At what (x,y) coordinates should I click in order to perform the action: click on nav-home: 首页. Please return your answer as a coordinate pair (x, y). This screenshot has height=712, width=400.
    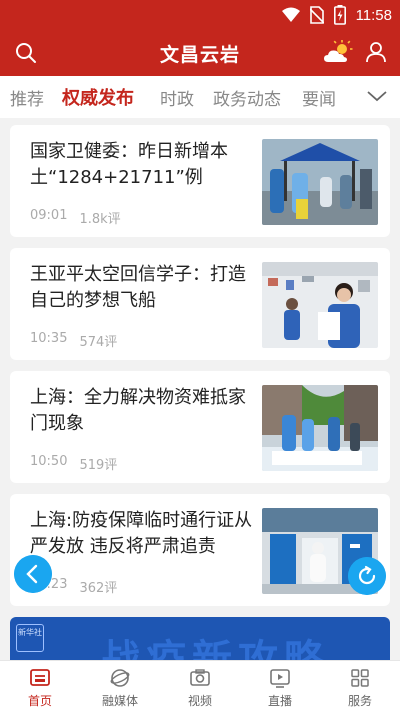
    Looking at the image, I should click on (40, 686).